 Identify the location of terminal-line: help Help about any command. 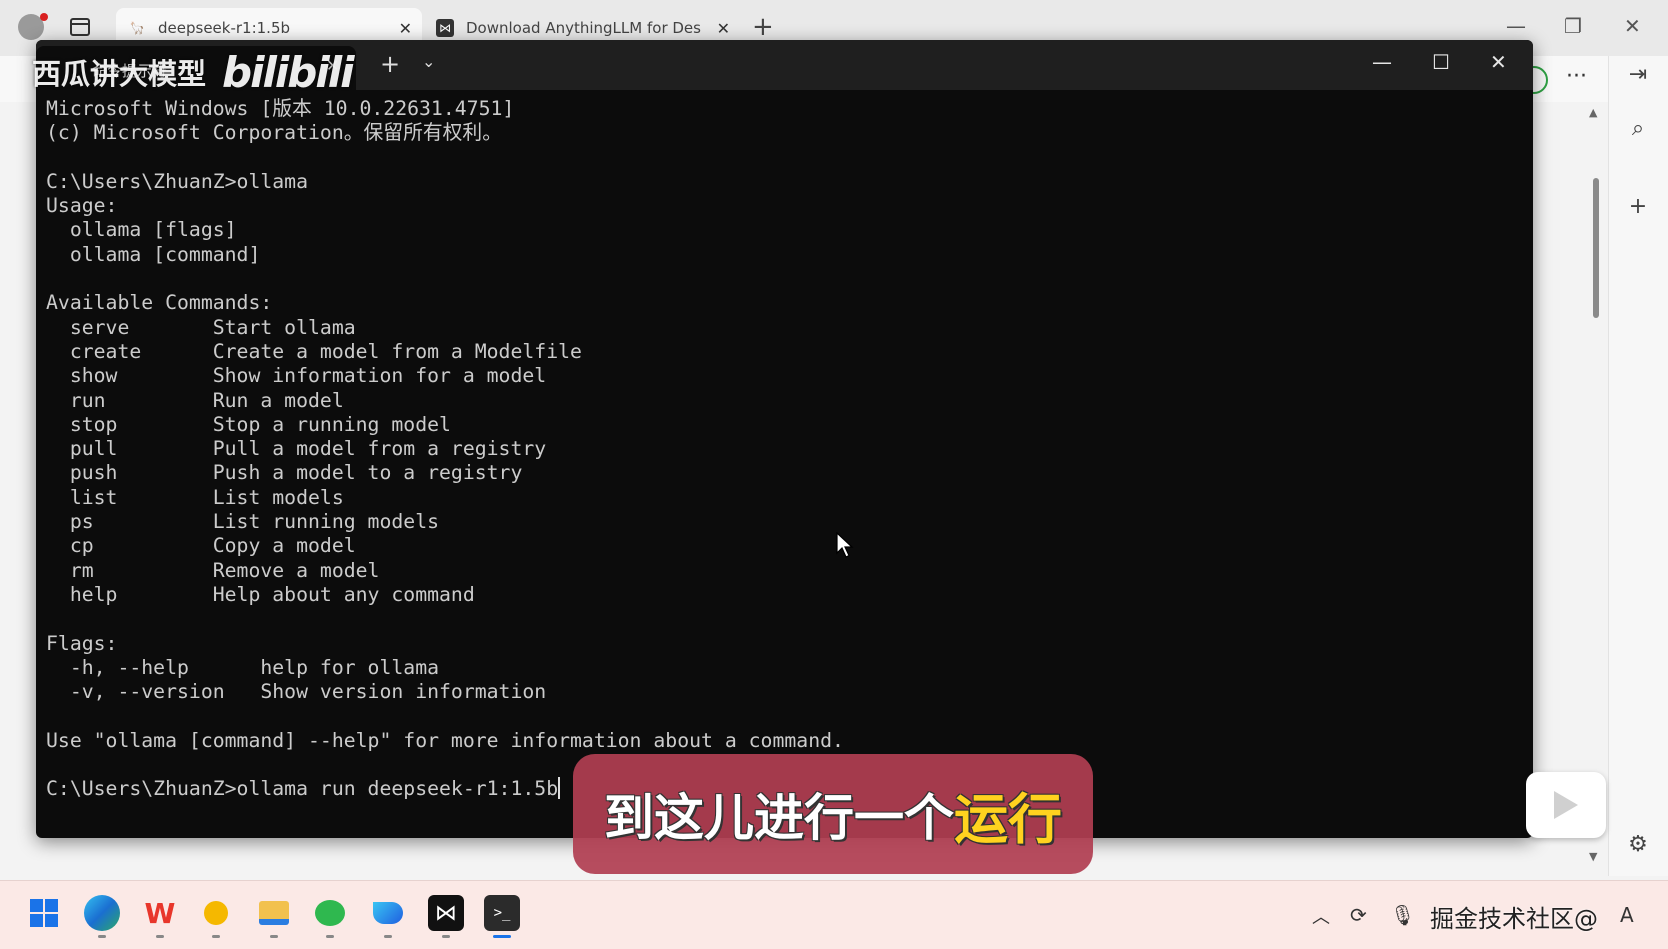
(260, 594).